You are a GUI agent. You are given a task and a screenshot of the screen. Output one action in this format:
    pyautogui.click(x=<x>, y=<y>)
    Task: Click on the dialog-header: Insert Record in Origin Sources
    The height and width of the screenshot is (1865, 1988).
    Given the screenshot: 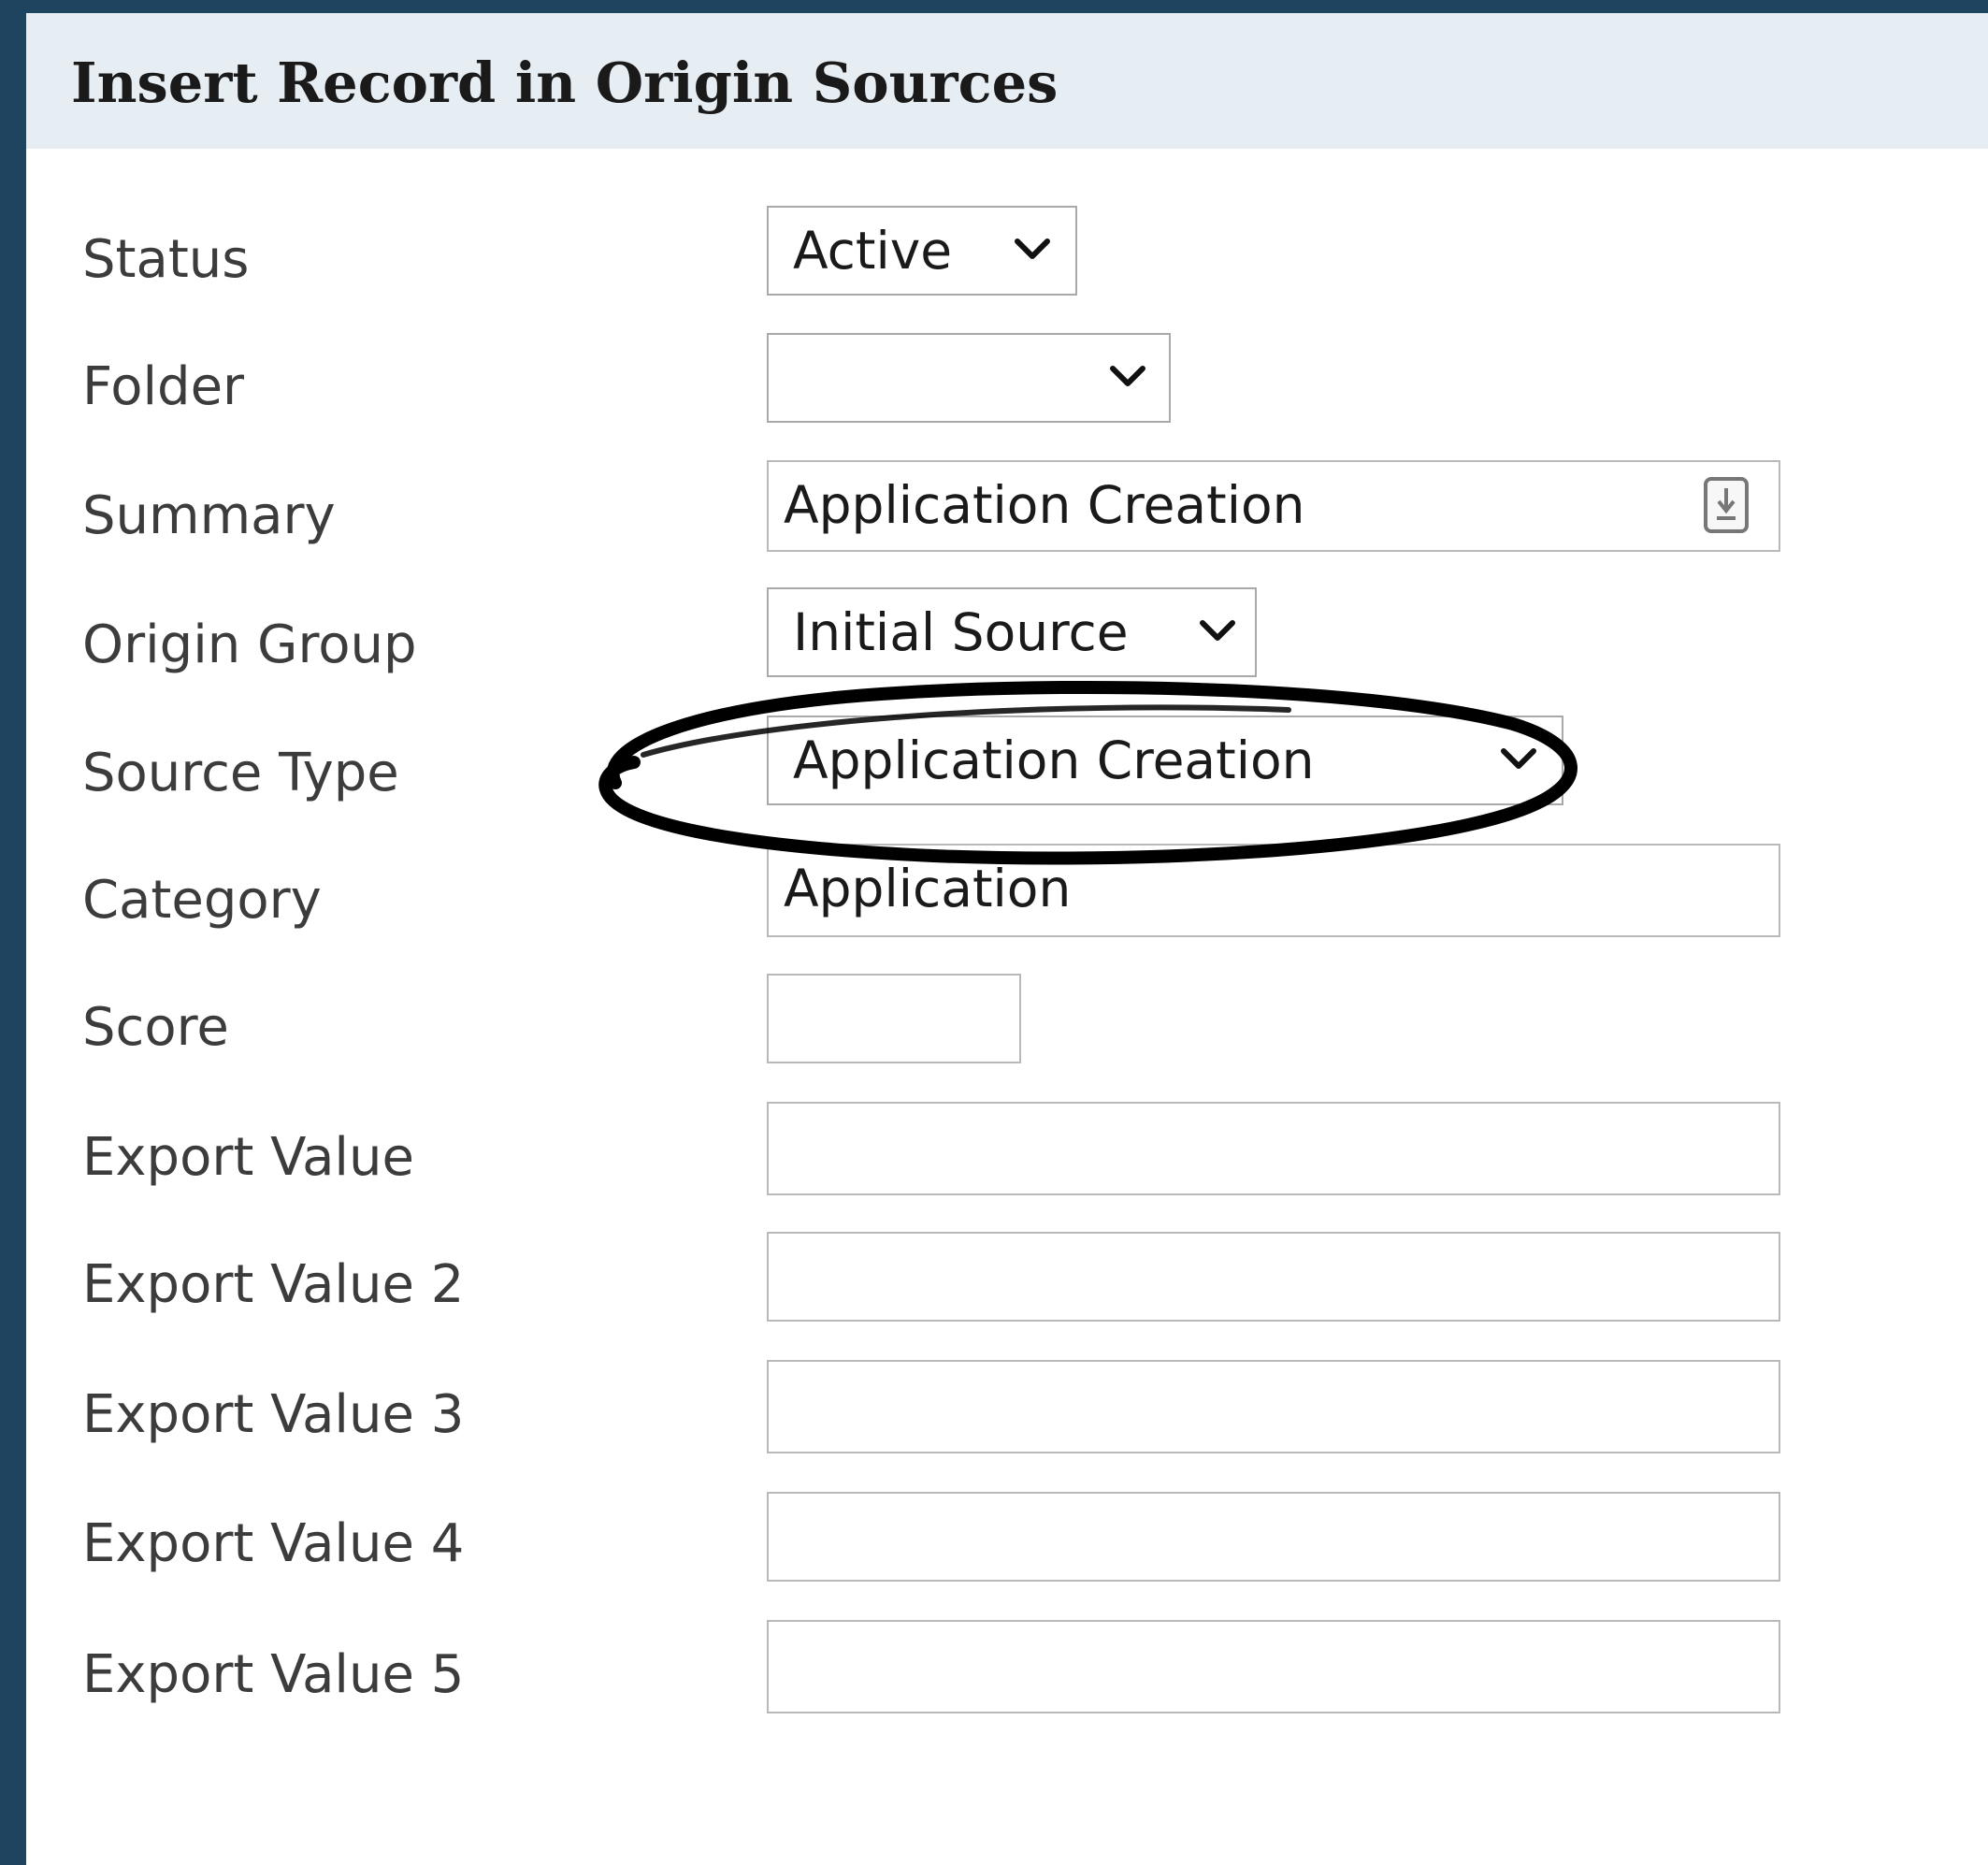 What is the action you would take?
    pyautogui.click(x=1007, y=81)
    